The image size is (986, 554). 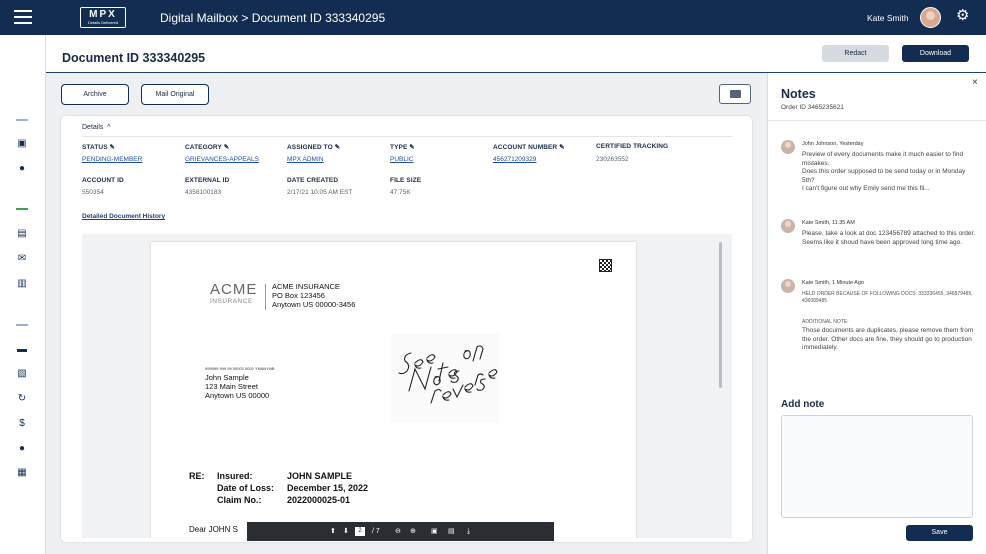 What do you see at coordinates (529, 147) in the screenshot?
I see `account-number-label: ACCOUNT NUMBER ✎` at bounding box center [529, 147].